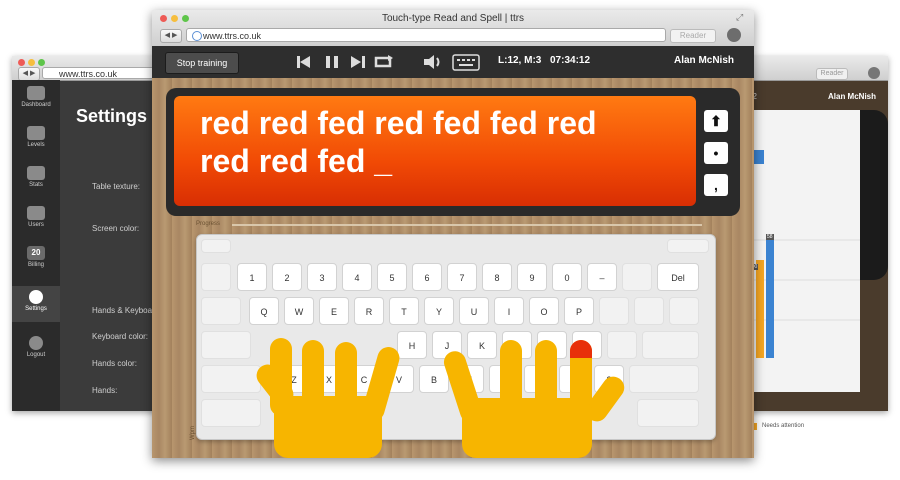 Image resolution: width=900 pixels, height=480 pixels. I want to click on key-k: K, so click(482, 345).